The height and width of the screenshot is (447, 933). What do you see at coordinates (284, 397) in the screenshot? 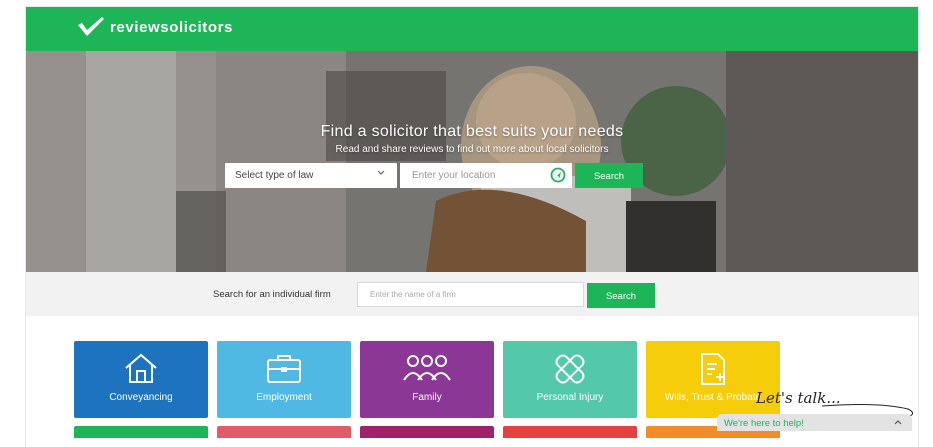
I see `category-label: Employment` at bounding box center [284, 397].